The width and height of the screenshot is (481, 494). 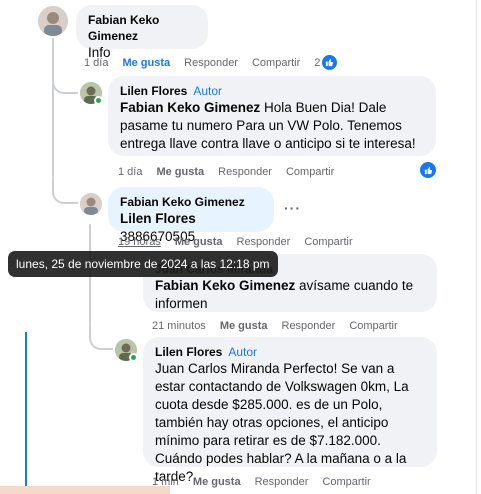 I want to click on comment-time: 19 horas, so click(x=139, y=242).